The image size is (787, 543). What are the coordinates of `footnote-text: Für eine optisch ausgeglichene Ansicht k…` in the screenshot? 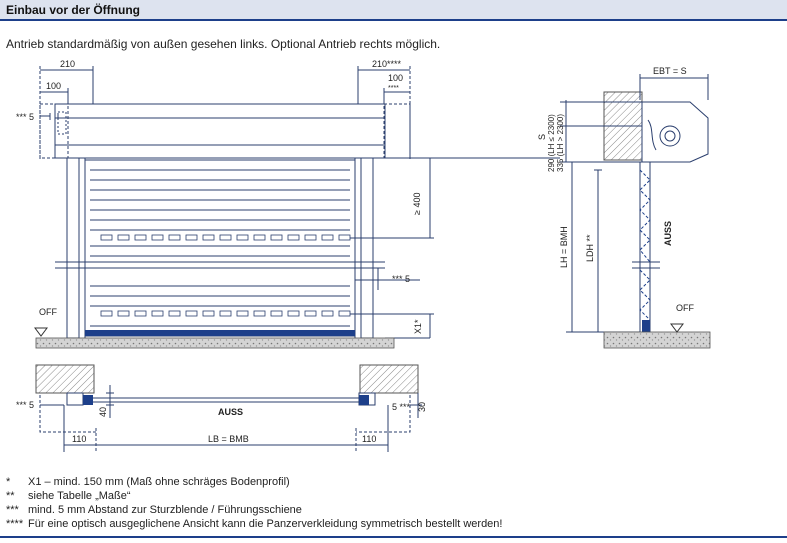 It's located at (265, 524).